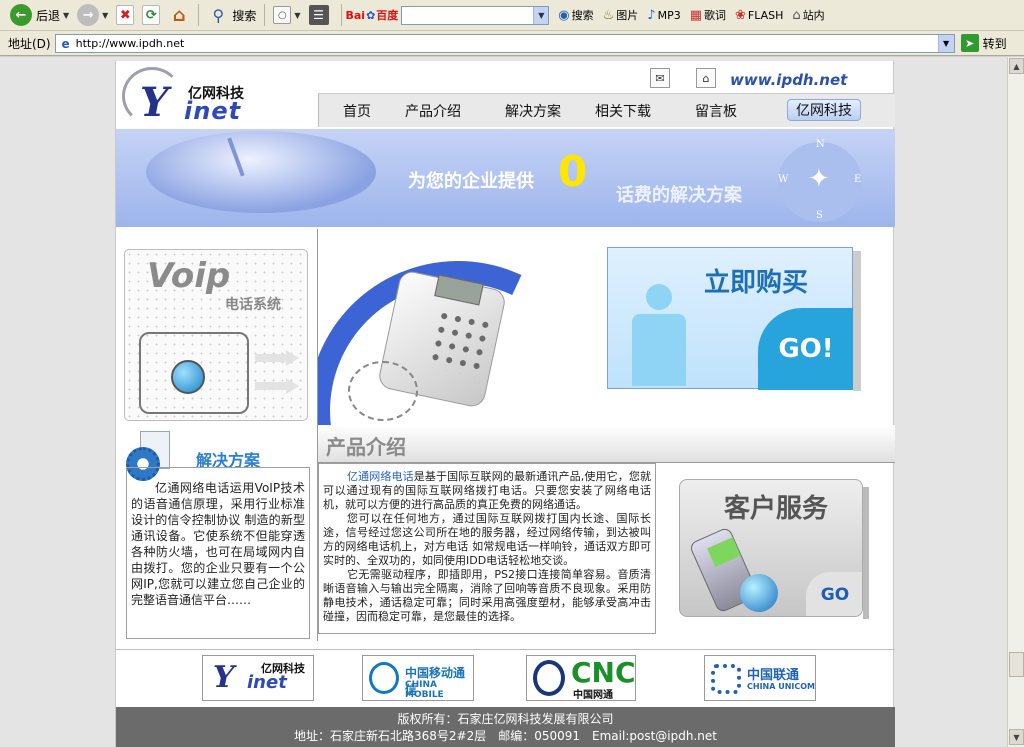 The image size is (1024, 747). I want to click on extra-button: ☰, so click(319, 15).